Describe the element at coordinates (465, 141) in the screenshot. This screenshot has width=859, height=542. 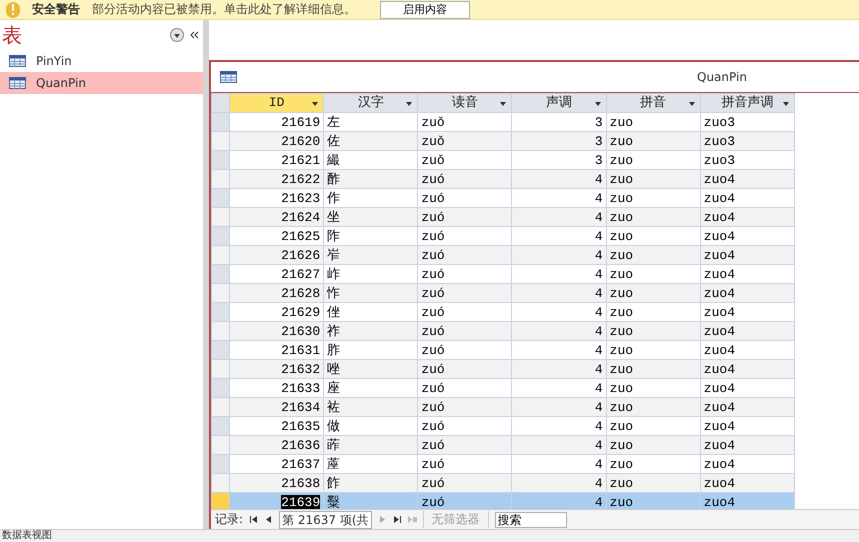
I see `table-cell: zuǒ` at that location.